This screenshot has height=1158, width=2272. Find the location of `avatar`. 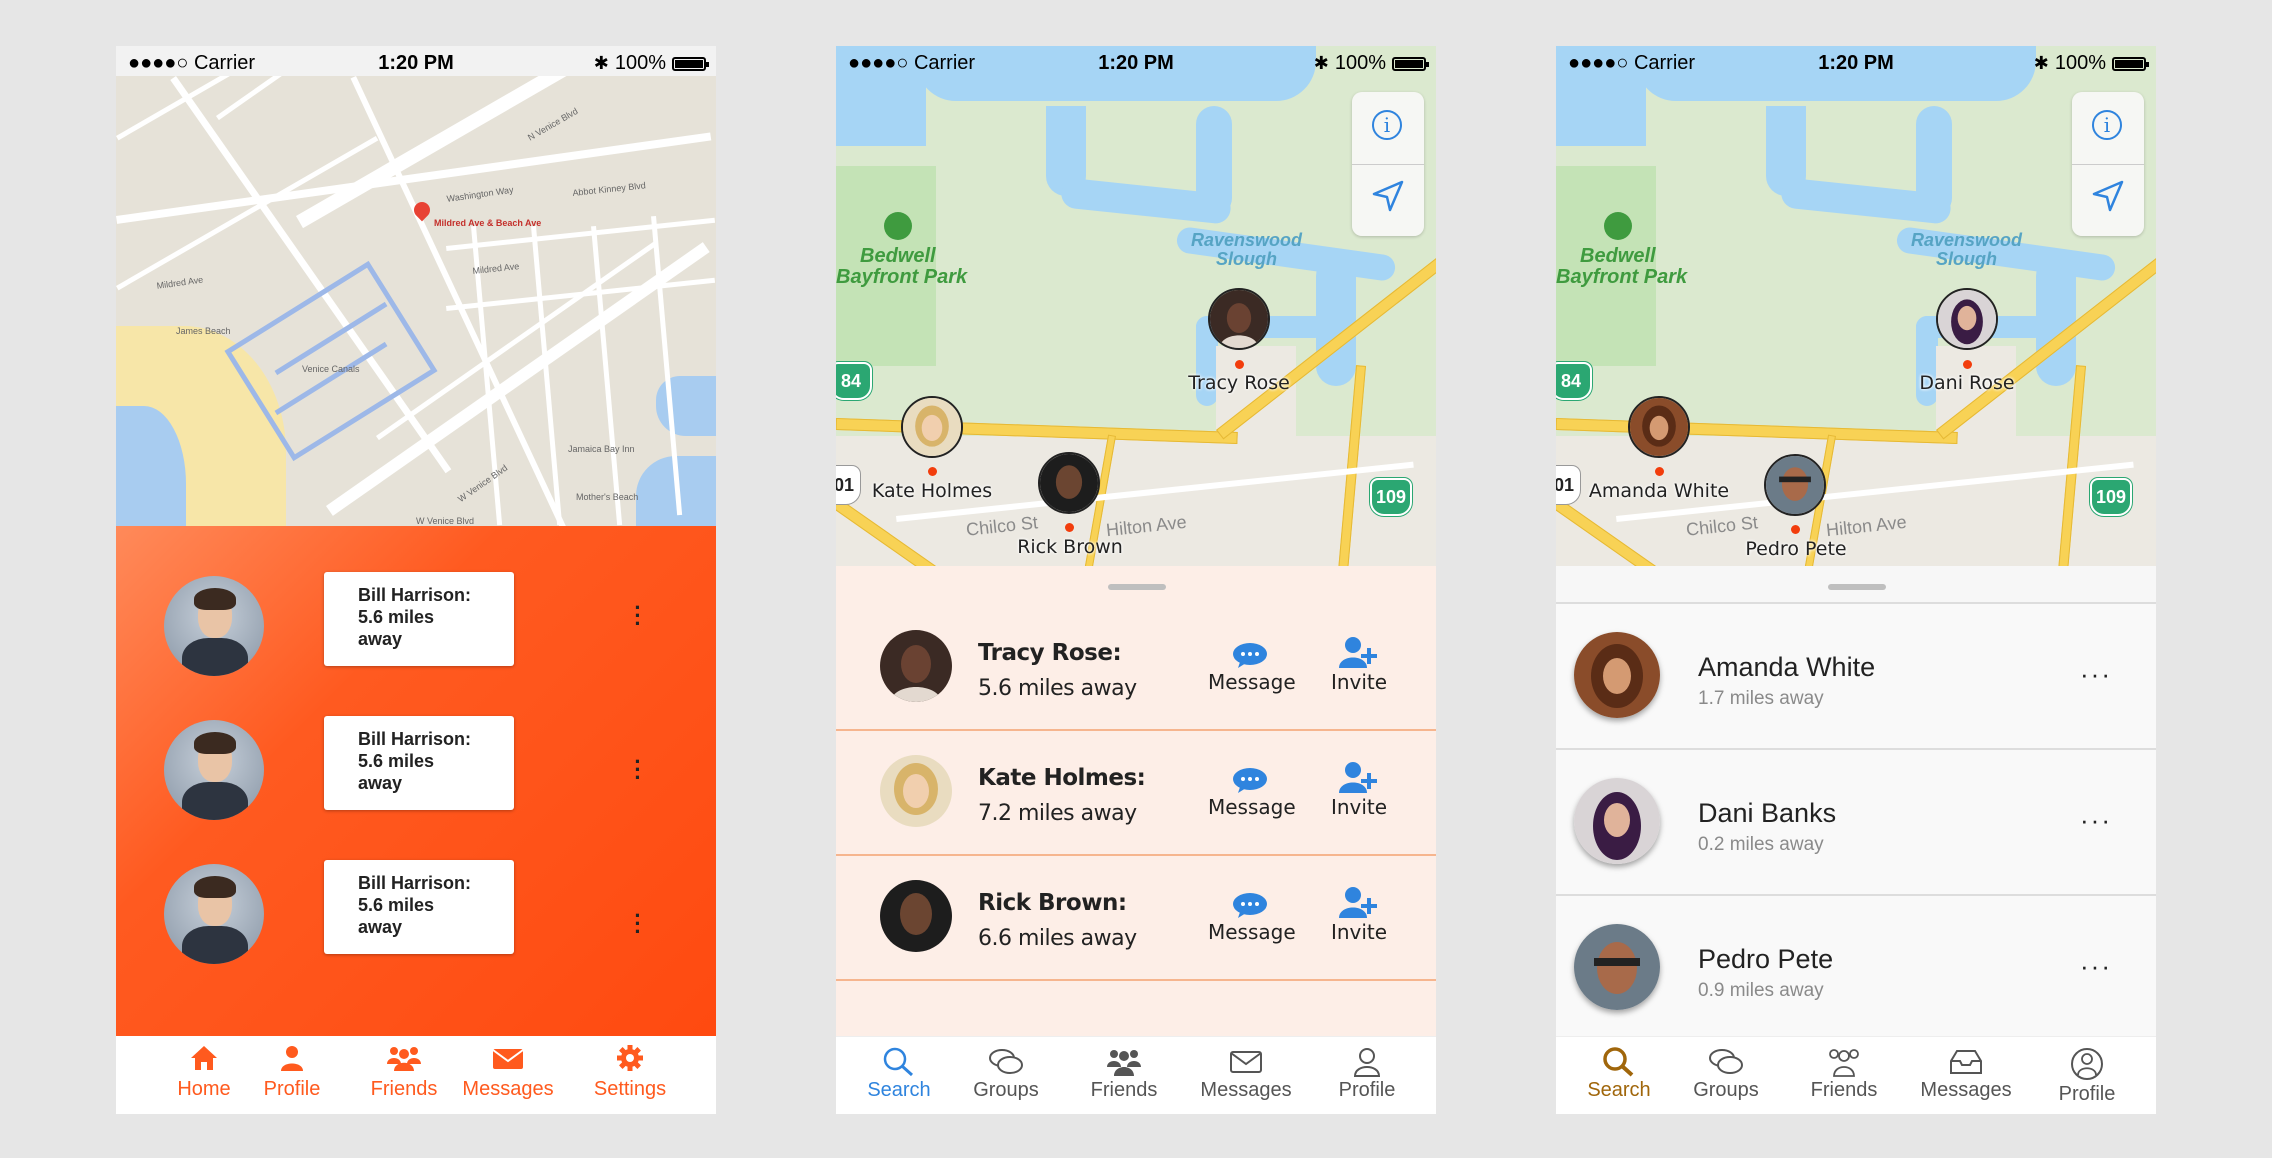

avatar is located at coordinates (214, 914).